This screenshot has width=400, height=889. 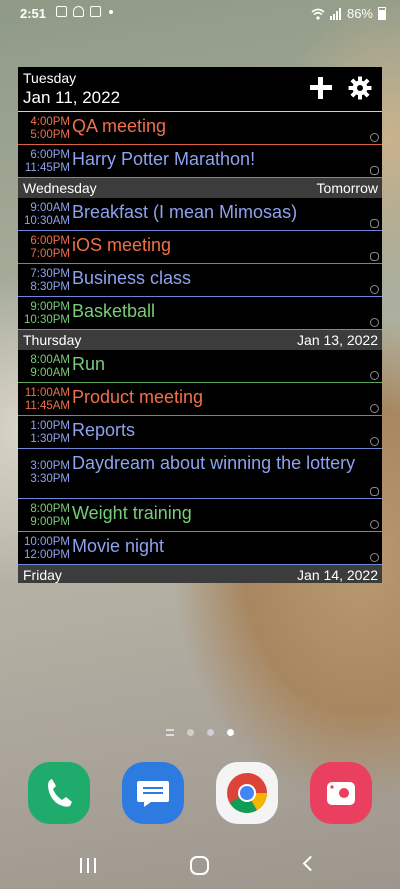 What do you see at coordinates (88, 865) in the screenshot?
I see `recents-icon` at bounding box center [88, 865].